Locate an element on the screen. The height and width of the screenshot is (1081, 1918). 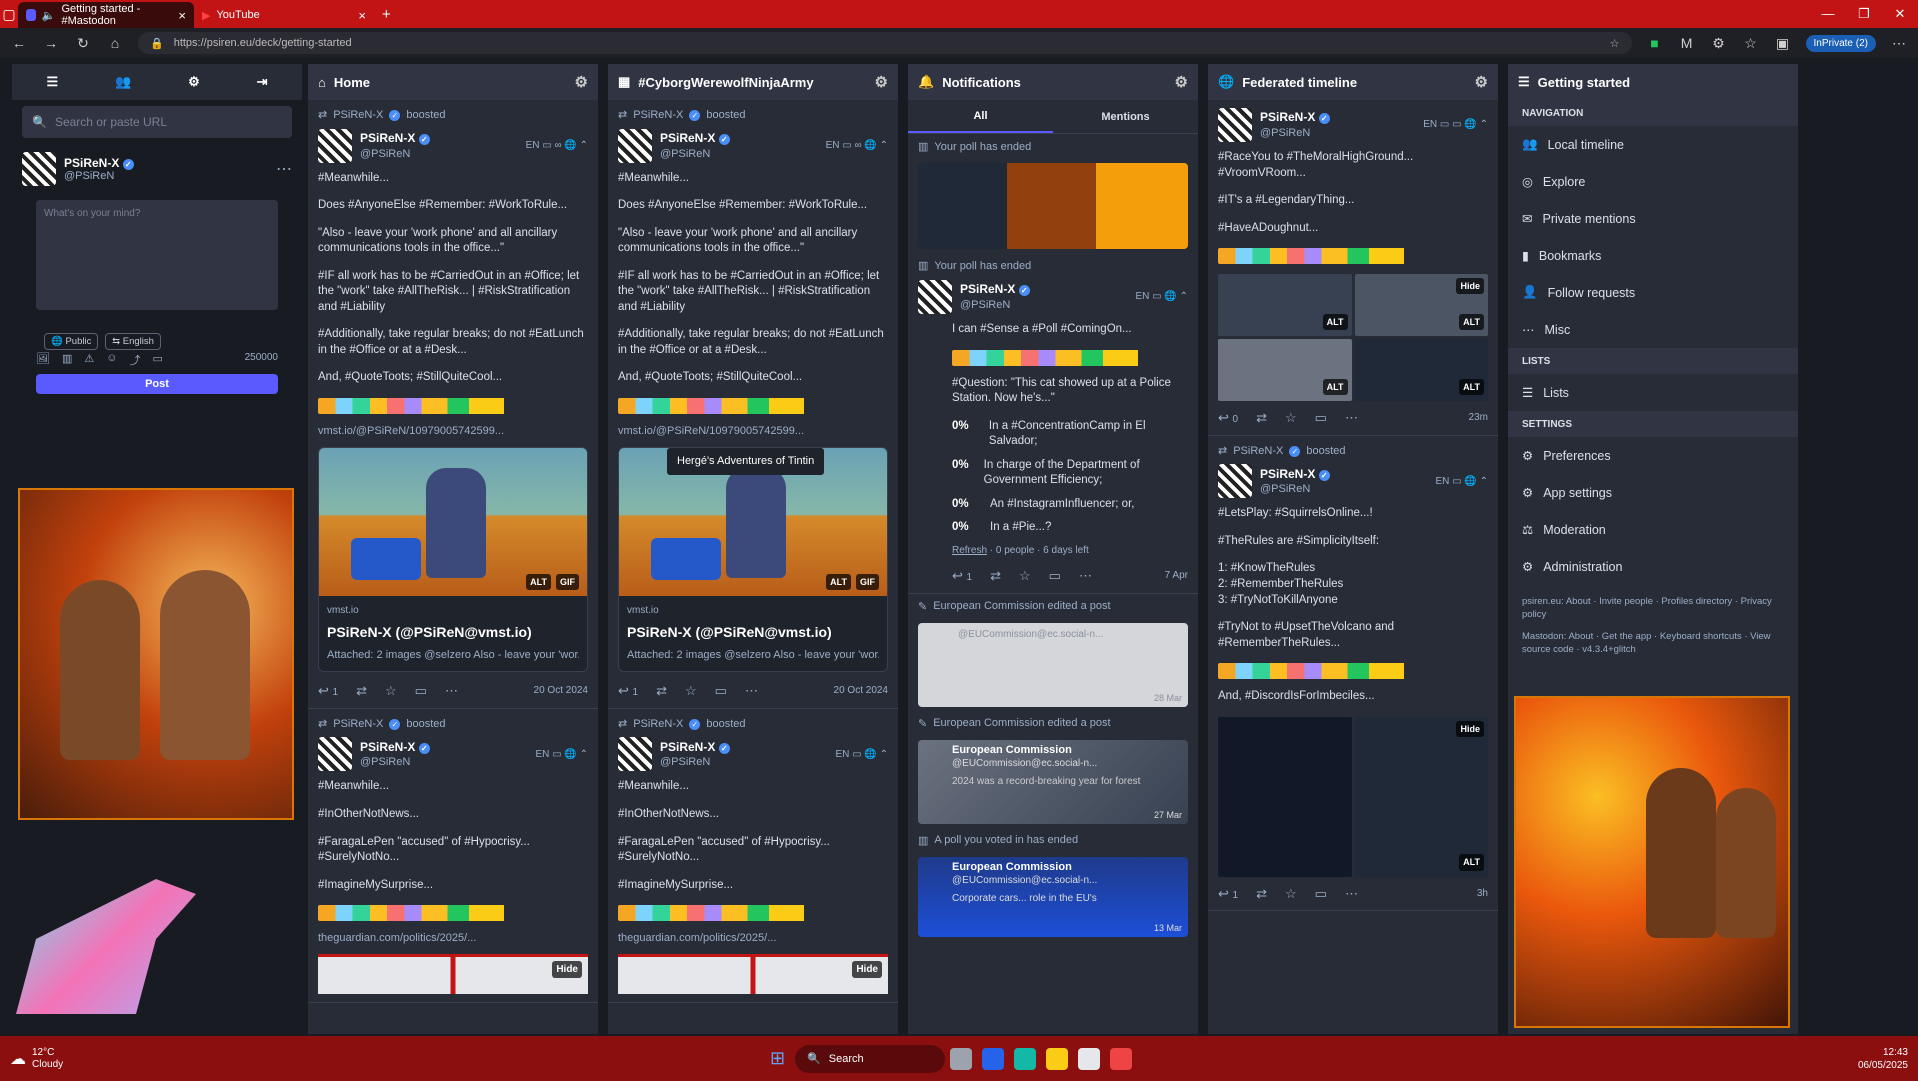
minimize-icon: — is located at coordinates (1828, 14).